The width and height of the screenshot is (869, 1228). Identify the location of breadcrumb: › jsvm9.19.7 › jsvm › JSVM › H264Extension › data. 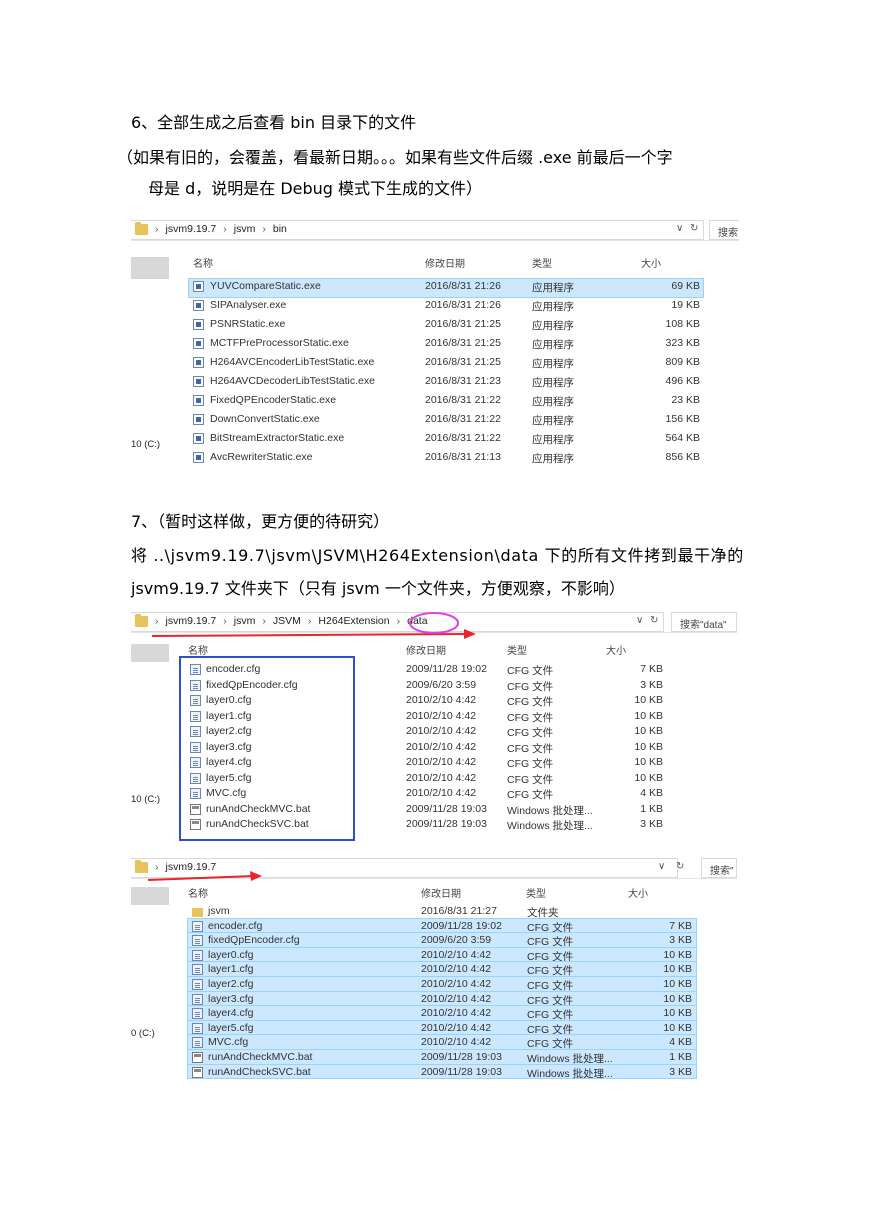
(291, 621).